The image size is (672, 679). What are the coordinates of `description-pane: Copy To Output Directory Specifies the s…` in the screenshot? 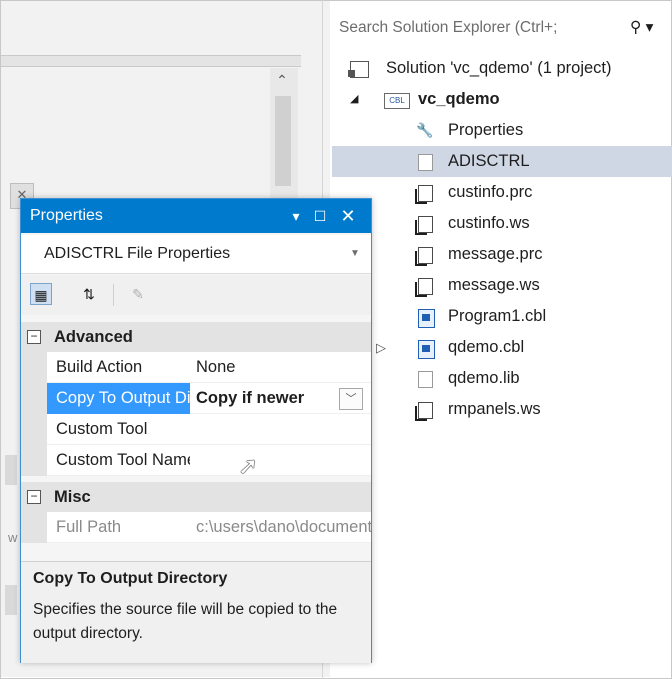 It's located at (196, 612).